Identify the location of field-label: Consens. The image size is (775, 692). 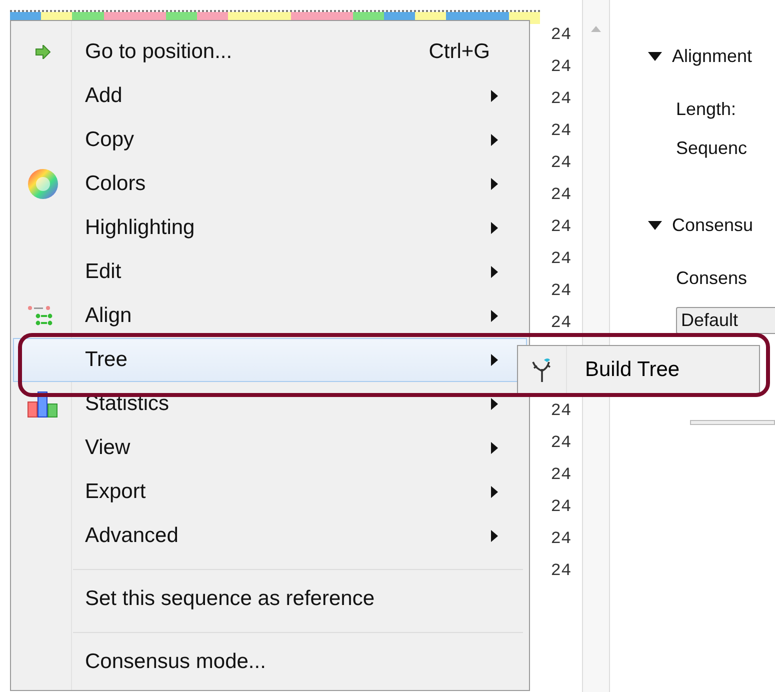
(712, 278).